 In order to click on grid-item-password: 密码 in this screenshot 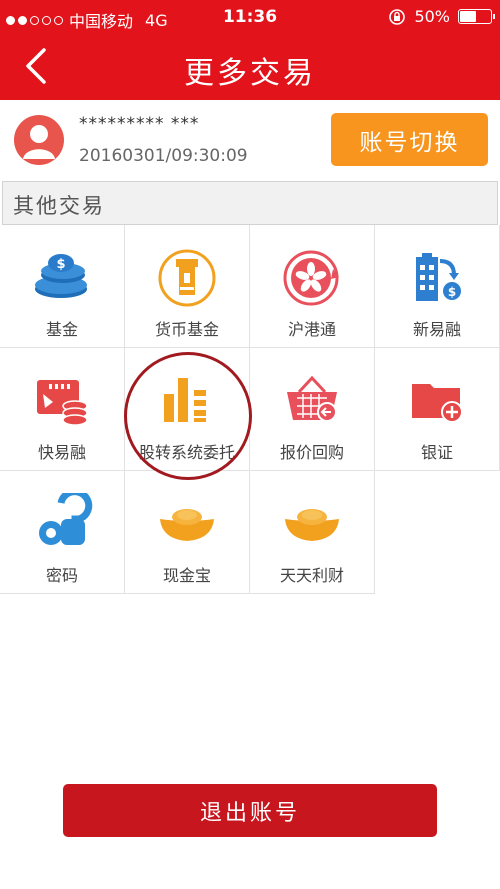, I will do `click(62, 532)`.